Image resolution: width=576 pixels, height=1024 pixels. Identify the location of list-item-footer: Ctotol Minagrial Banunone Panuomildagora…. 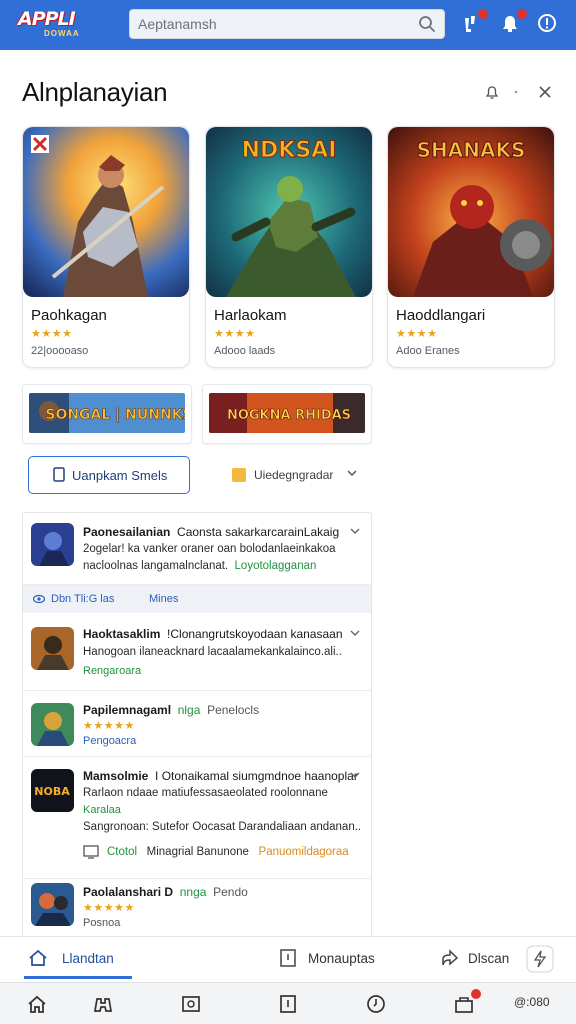
(228, 852).